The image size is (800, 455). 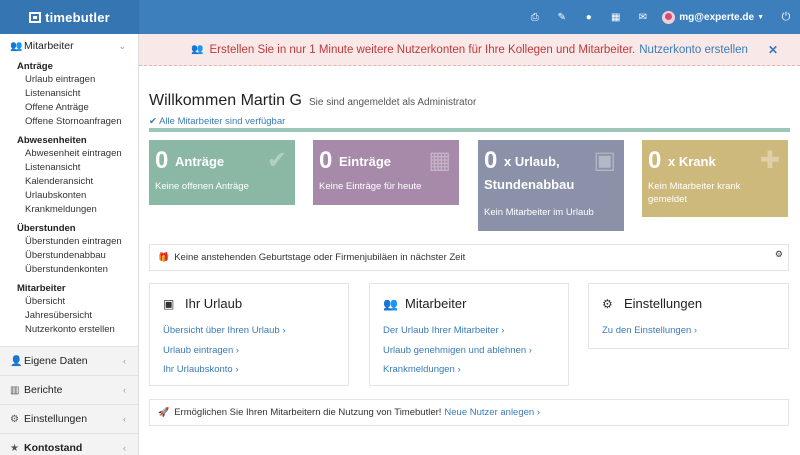 I want to click on top-bar: timebutler ⎙ ✎ ● ▦ ✉ mg@experte.de ▼ ⏻, so click(x=400, y=17).